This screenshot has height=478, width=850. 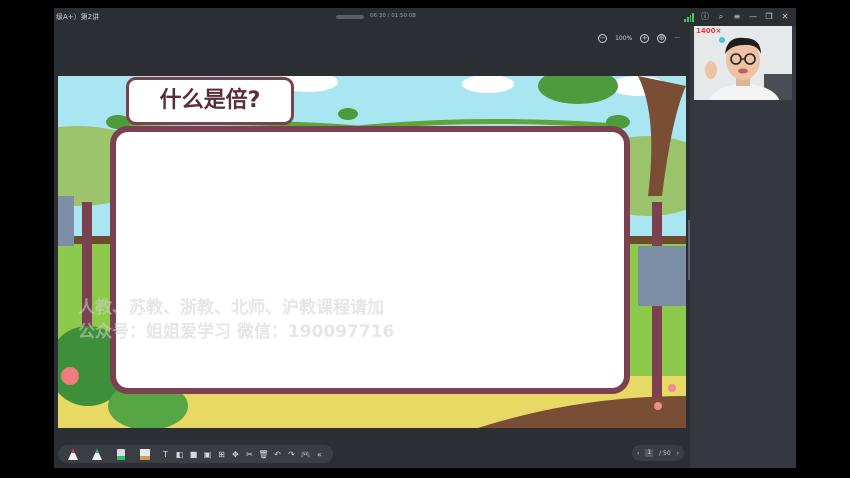 What do you see at coordinates (350, 17) in the screenshot?
I see `playback-progress` at bounding box center [350, 17].